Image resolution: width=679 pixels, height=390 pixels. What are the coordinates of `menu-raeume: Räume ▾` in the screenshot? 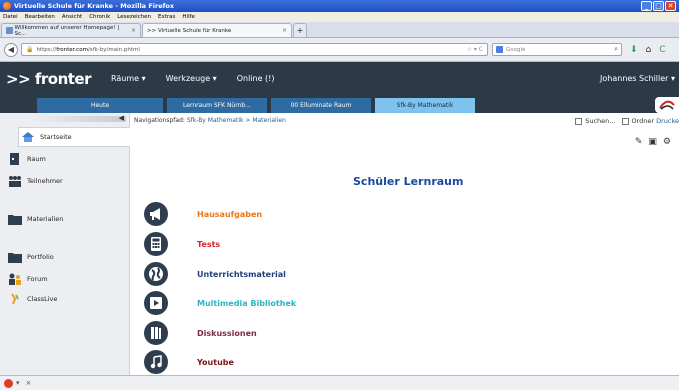 It's located at (128, 78).